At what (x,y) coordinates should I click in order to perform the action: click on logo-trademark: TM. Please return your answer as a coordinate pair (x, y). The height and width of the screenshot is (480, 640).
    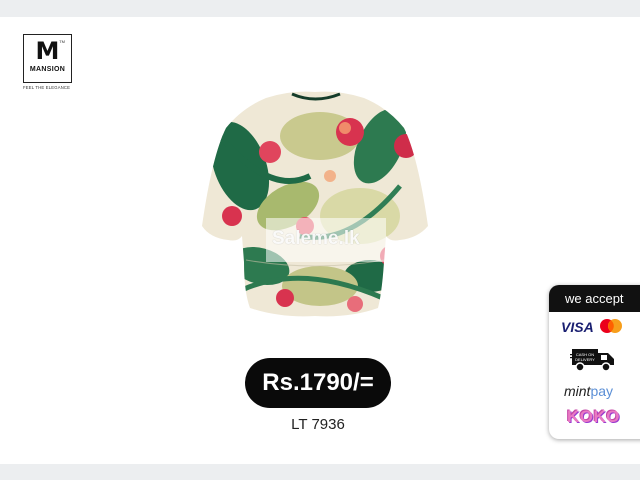
    Looking at the image, I should click on (62, 41).